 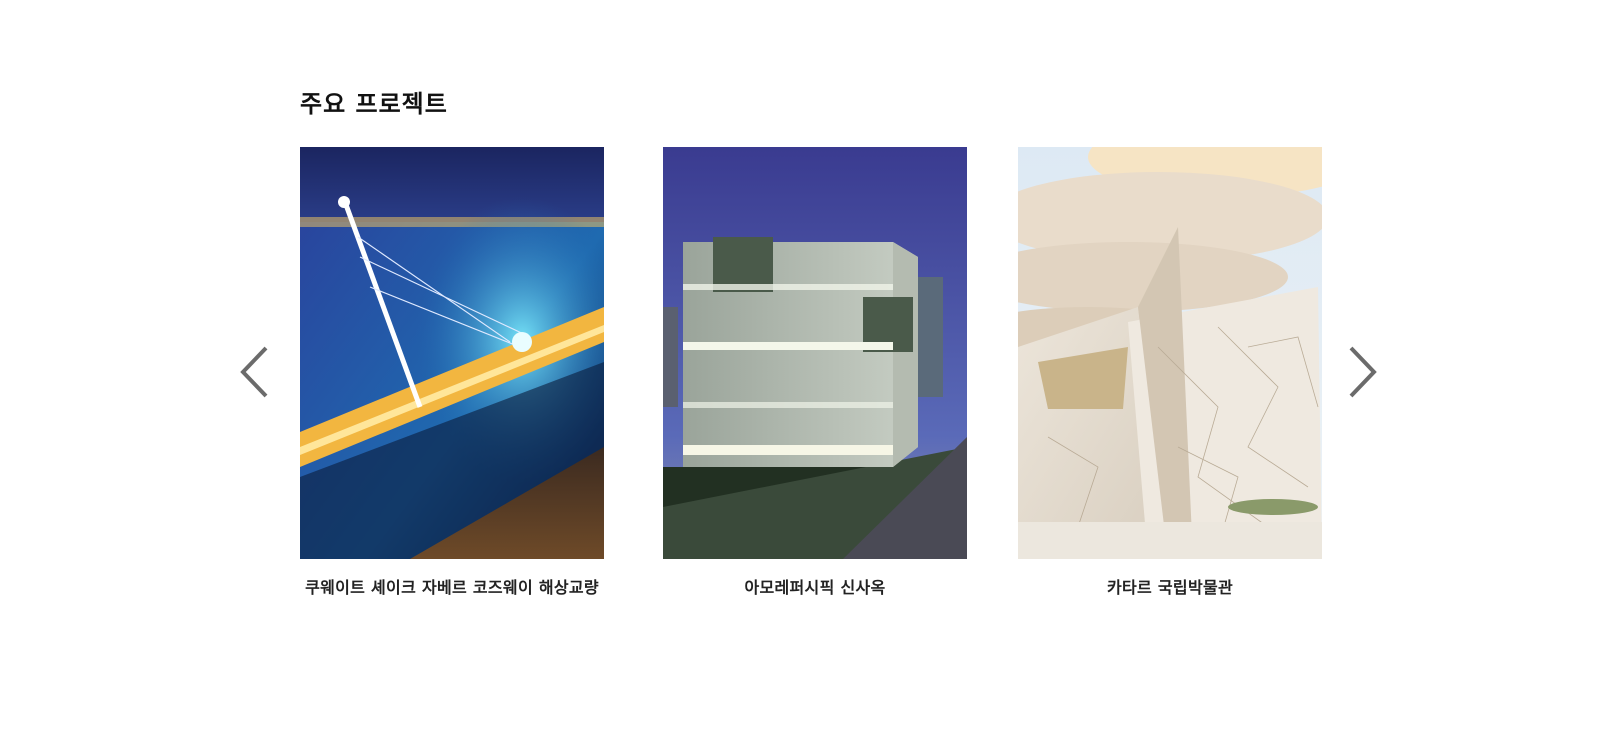 What do you see at coordinates (374, 104) in the screenshot?
I see `section-title: 주요 프로젝트` at bounding box center [374, 104].